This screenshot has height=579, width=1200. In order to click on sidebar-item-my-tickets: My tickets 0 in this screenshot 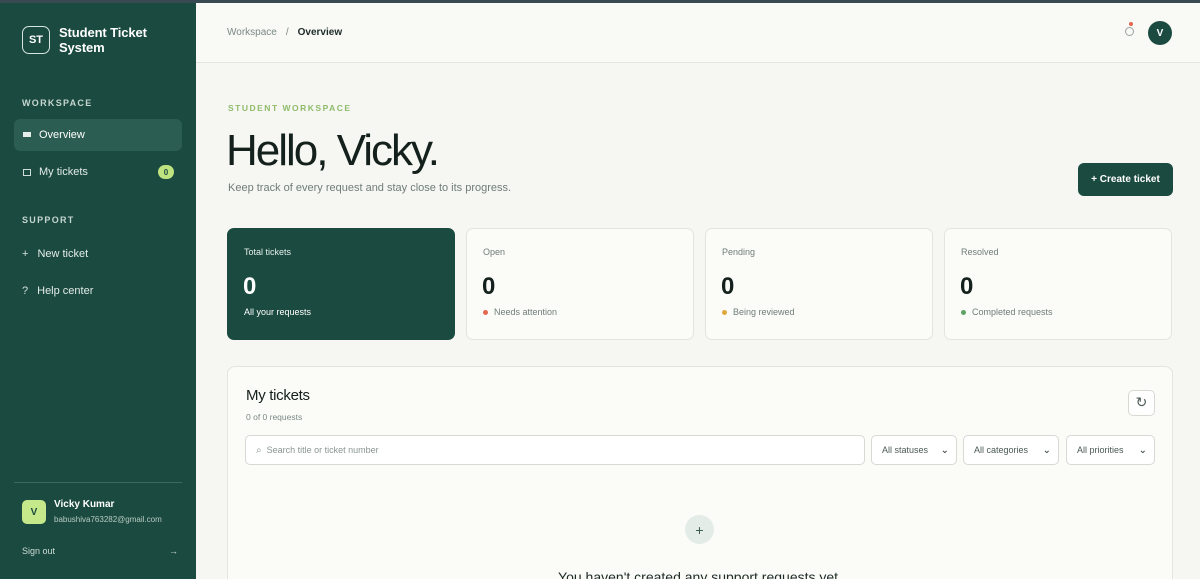, I will do `click(98, 172)`.